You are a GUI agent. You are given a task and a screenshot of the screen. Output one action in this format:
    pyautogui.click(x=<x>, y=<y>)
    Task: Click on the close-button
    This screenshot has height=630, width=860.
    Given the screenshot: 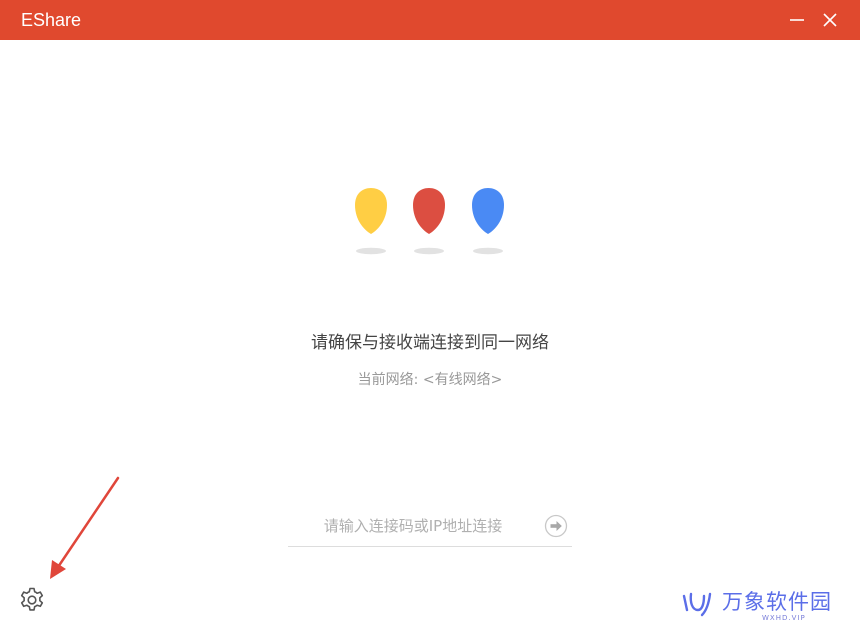 What is the action you would take?
    pyautogui.click(x=830, y=20)
    